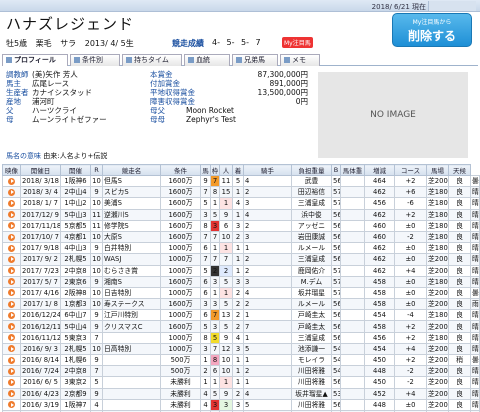 The height and width of the screenshot is (412, 480). I want to click on weight-carried-cell: 武豊, so click(311, 181).